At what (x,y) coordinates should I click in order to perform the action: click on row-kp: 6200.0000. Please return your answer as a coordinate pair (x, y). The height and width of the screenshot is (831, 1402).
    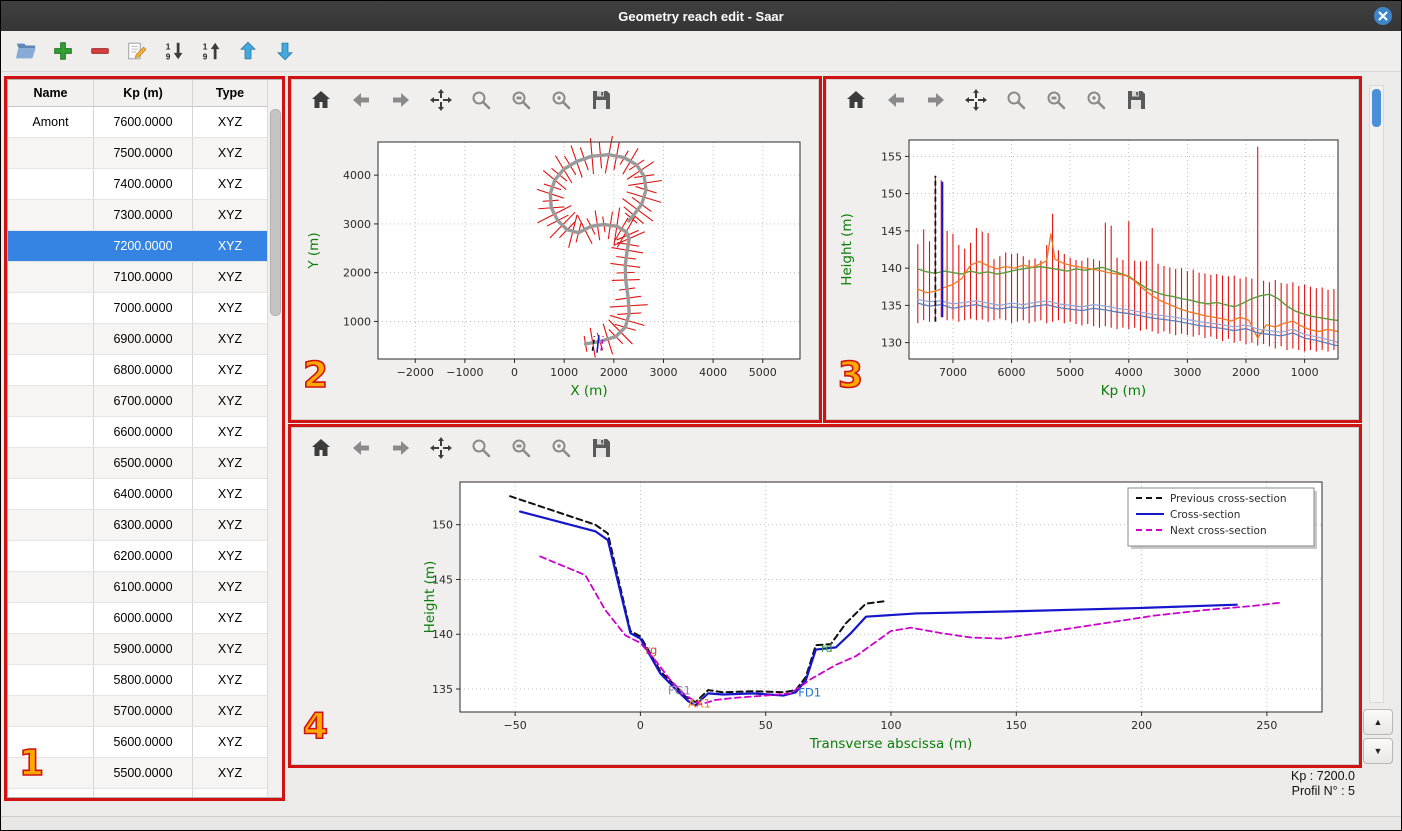
    Looking at the image, I should click on (143, 556).